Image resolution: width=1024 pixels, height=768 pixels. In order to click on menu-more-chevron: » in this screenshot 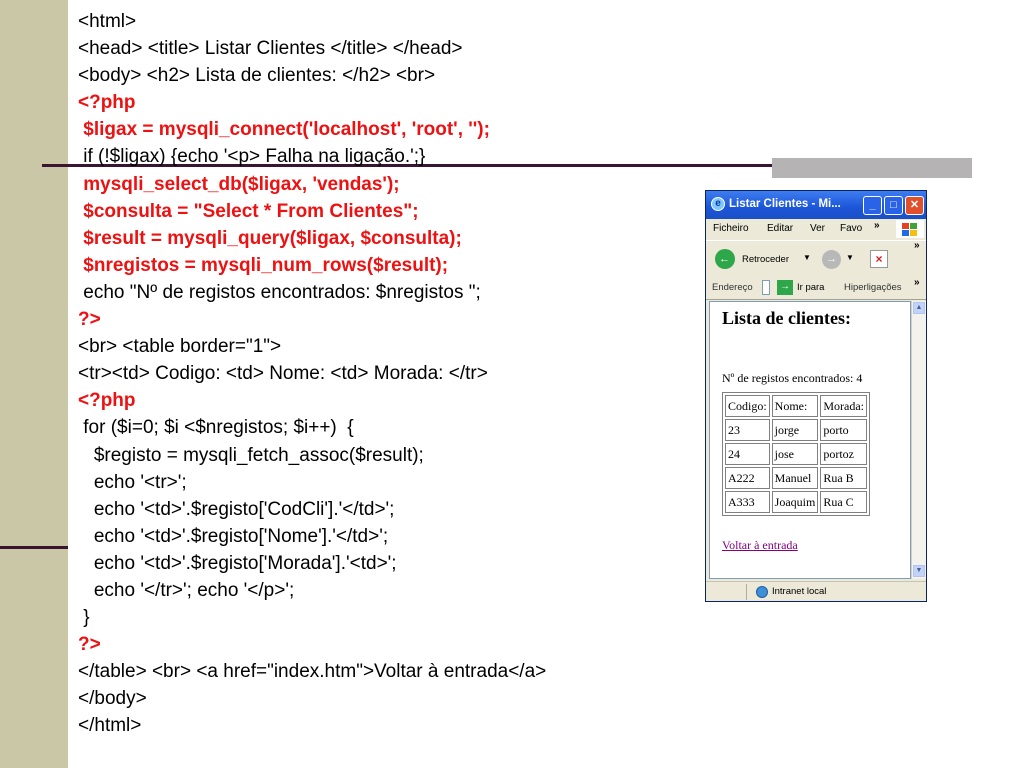, I will do `click(877, 225)`.